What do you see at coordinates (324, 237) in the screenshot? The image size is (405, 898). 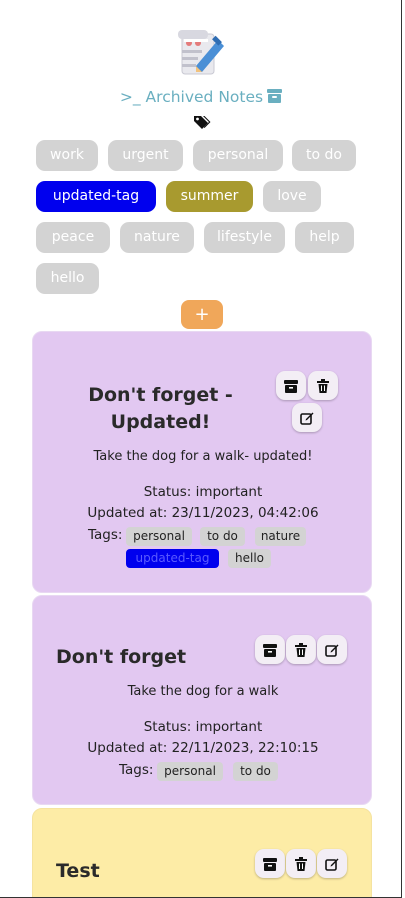 I see `tag-filter-help: help` at bounding box center [324, 237].